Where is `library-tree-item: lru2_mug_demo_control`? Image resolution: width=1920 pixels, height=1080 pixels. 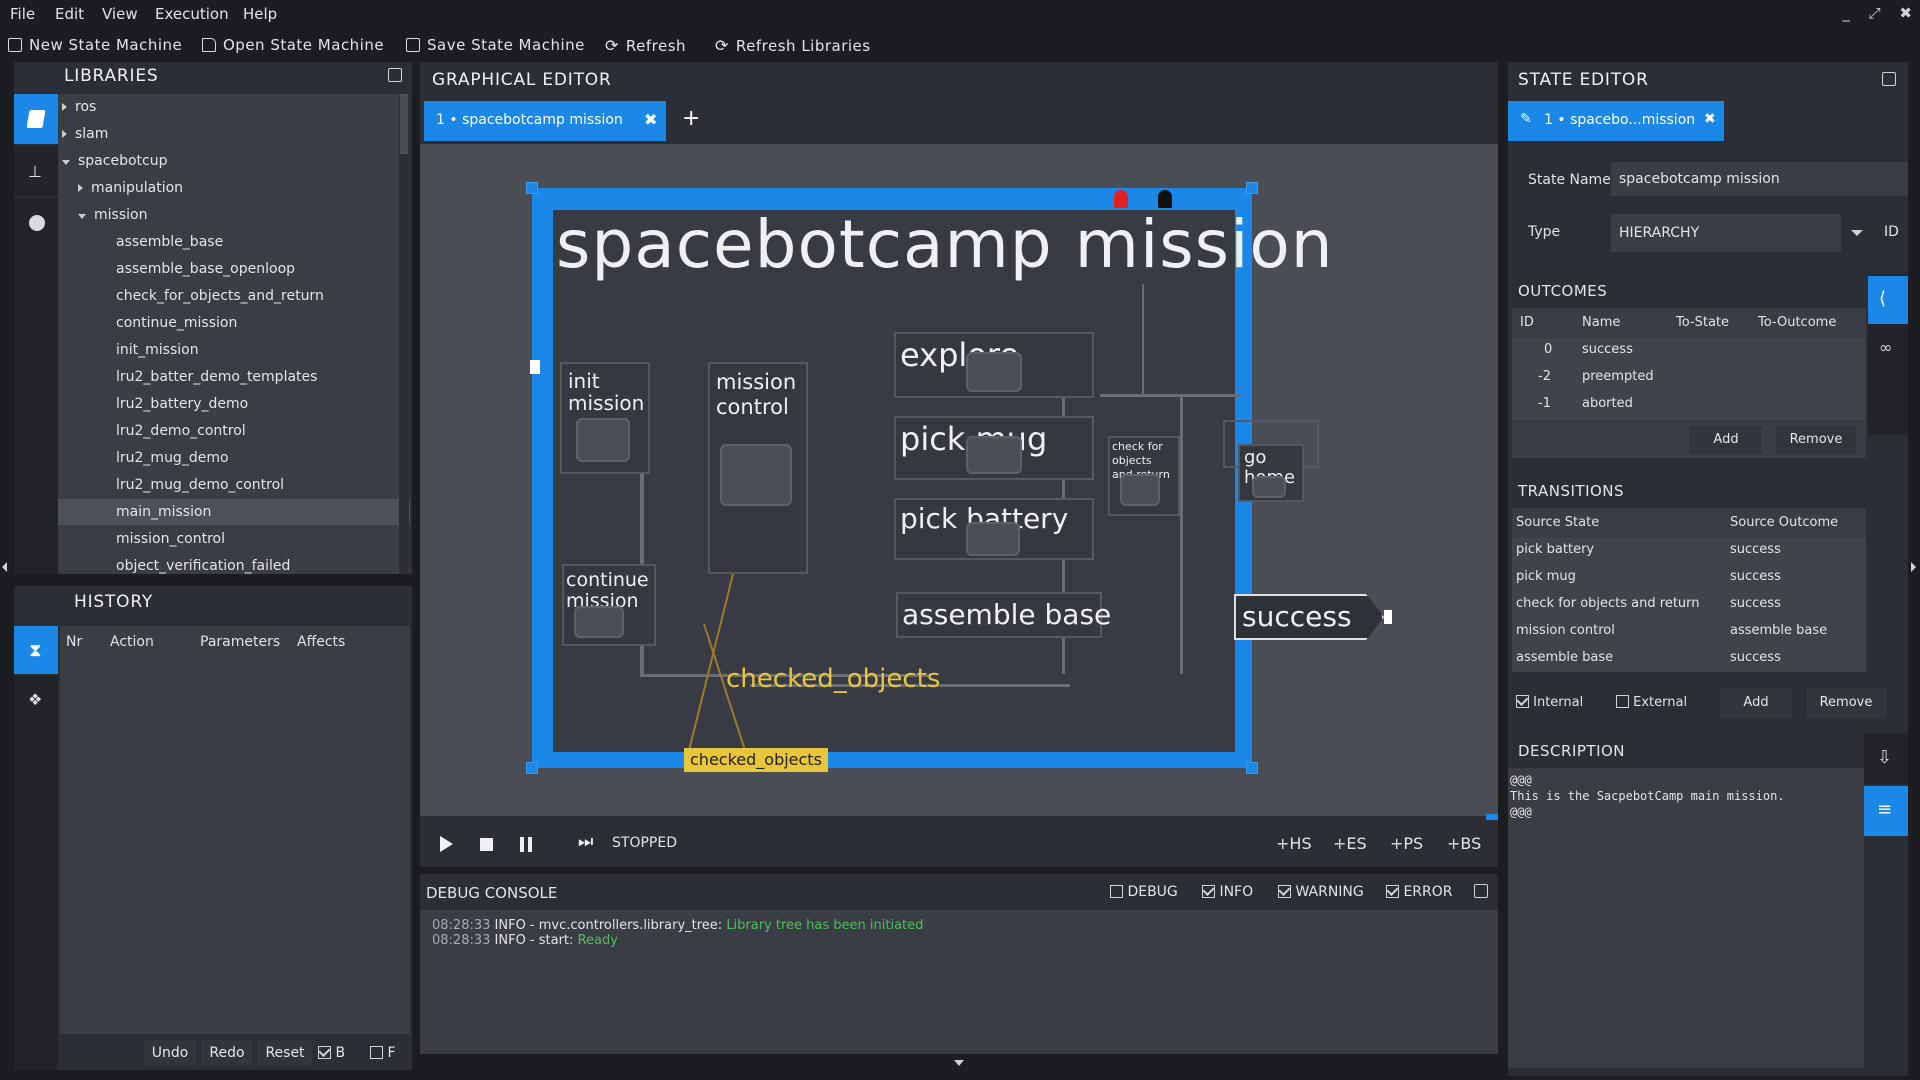
library-tree-item: lru2_mug_demo_control is located at coordinates (234, 485).